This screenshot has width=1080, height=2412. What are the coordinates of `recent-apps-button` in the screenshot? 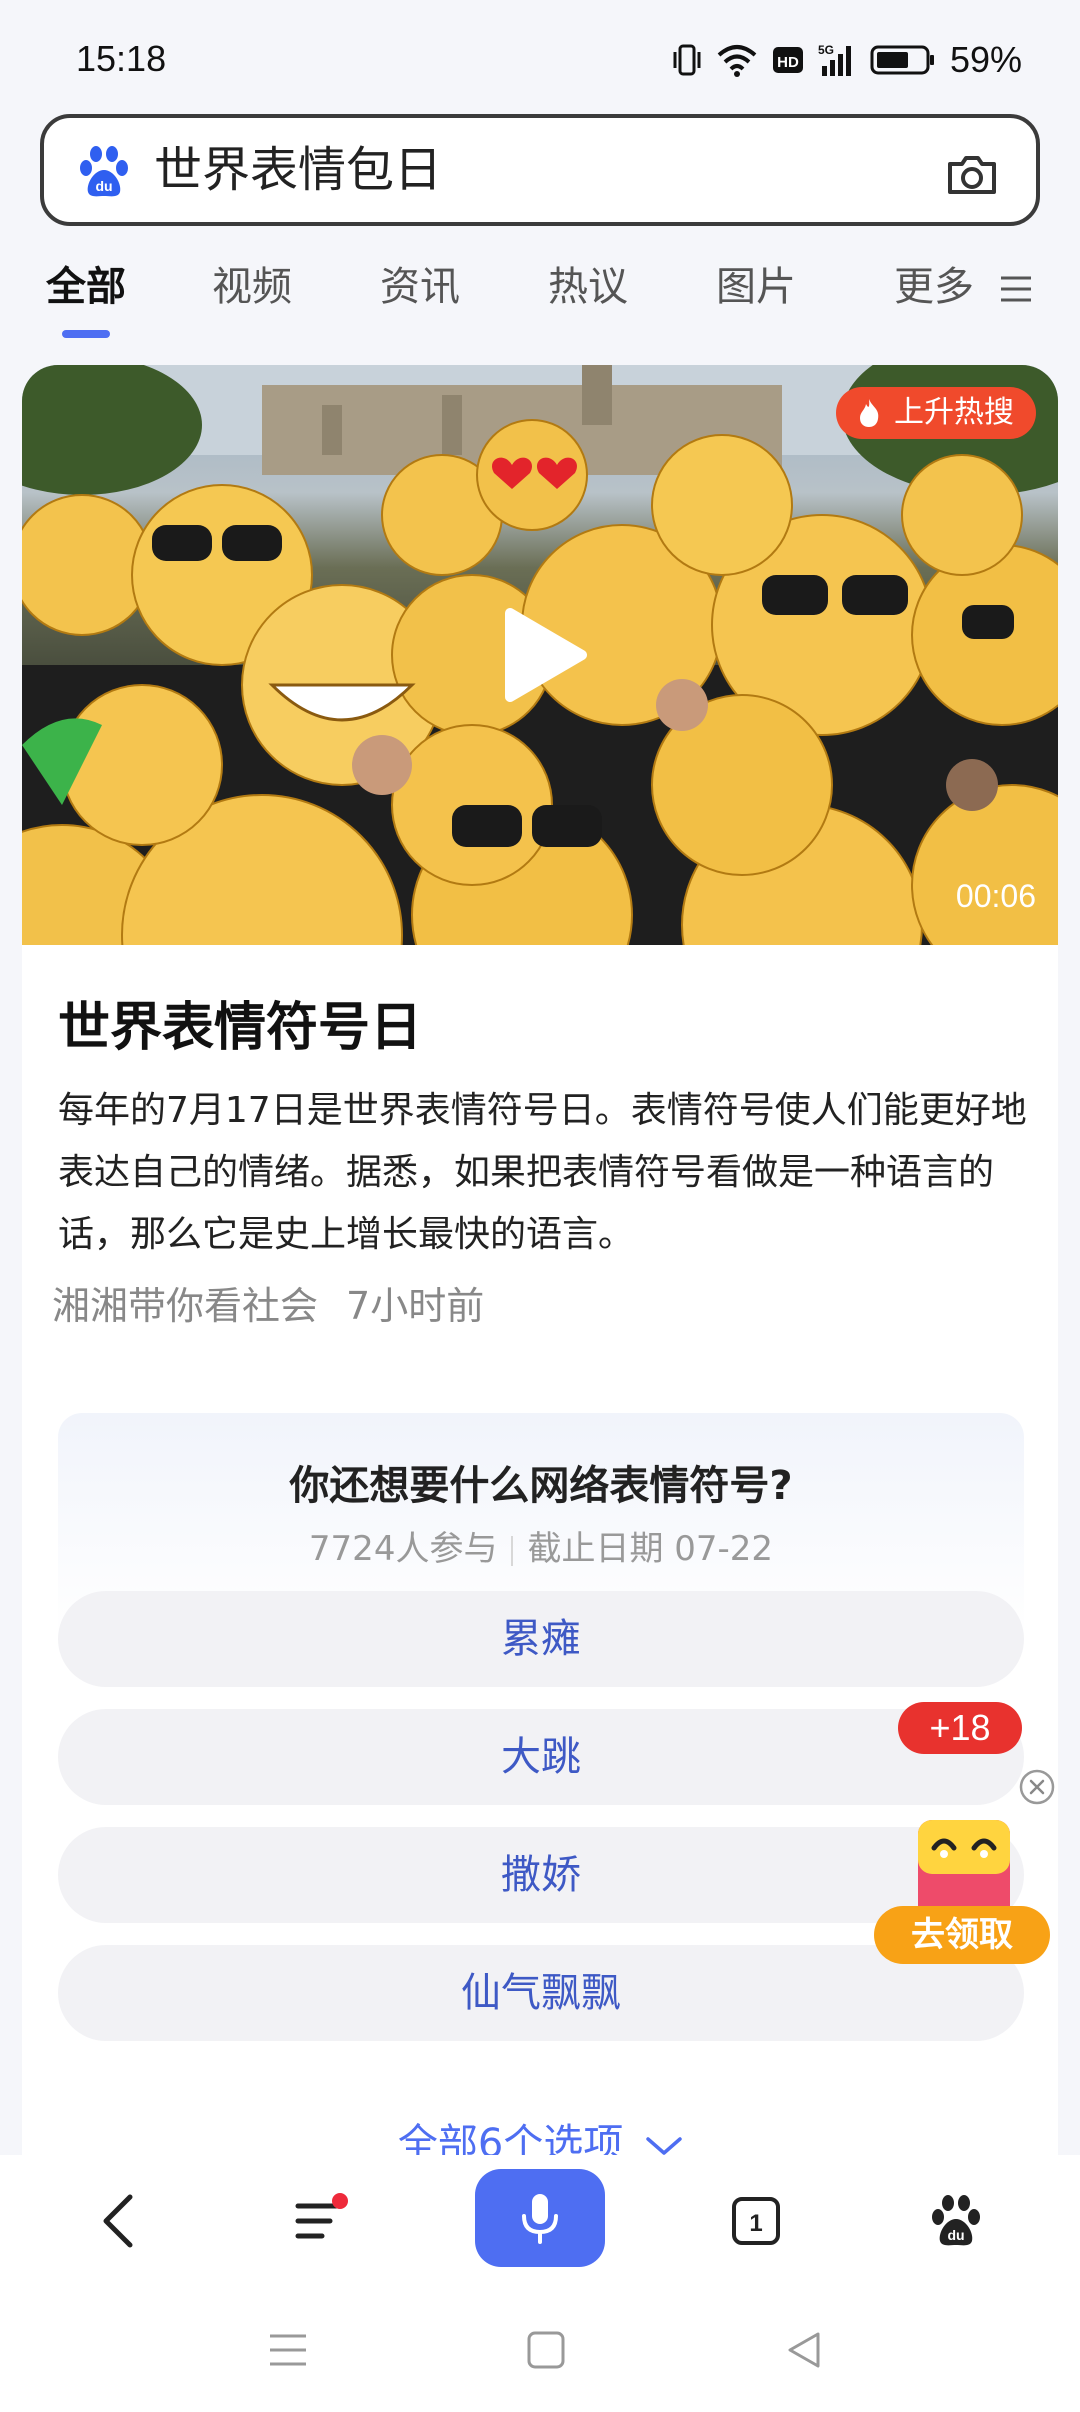 It's located at (288, 2350).